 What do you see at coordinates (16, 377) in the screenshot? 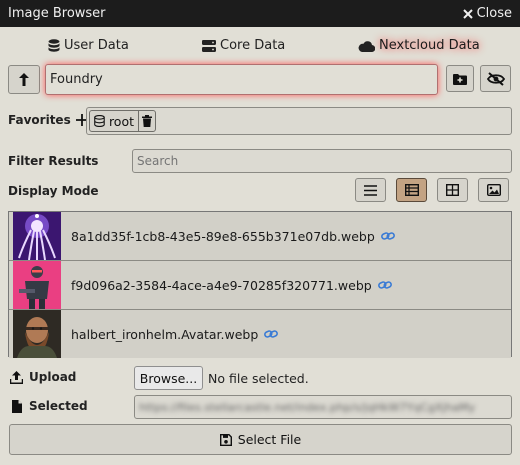
I see `upload-icon` at bounding box center [16, 377].